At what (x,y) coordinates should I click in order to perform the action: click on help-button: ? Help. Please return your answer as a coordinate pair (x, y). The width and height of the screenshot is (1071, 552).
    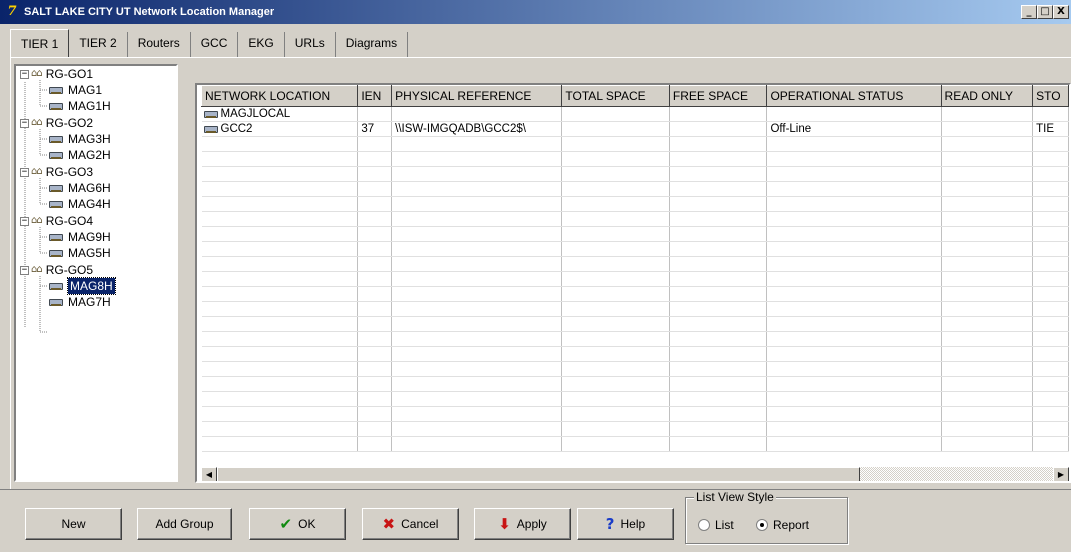
    Looking at the image, I should click on (625, 524).